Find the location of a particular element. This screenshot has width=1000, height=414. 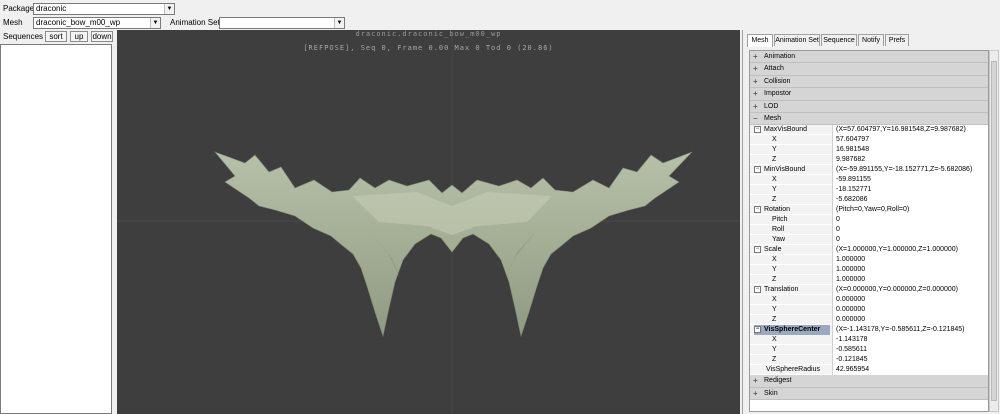

prop-vissphere-z: Z -0.121845 is located at coordinates (869, 360).